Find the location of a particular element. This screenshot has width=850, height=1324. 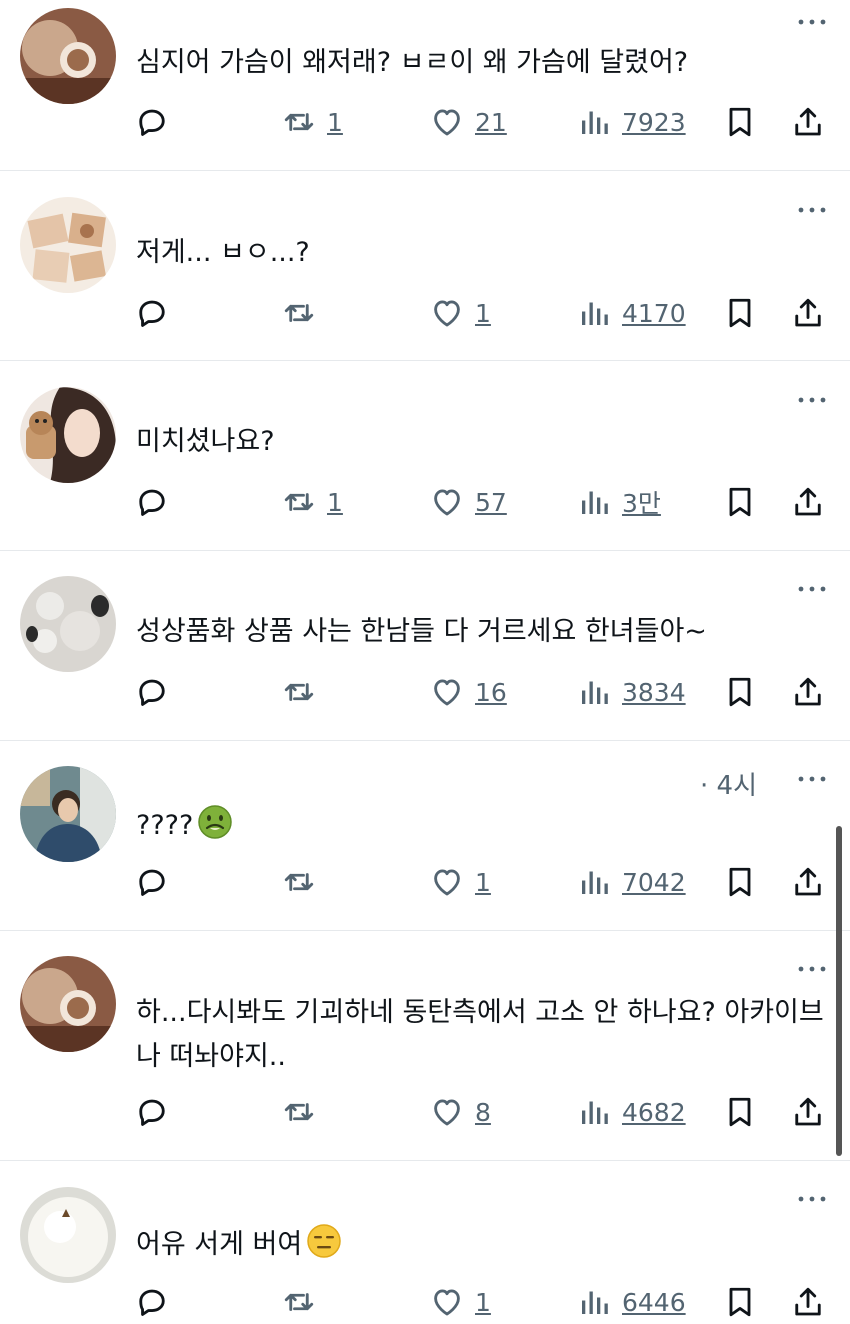

views-button: 6446 is located at coordinates (631, 1302).